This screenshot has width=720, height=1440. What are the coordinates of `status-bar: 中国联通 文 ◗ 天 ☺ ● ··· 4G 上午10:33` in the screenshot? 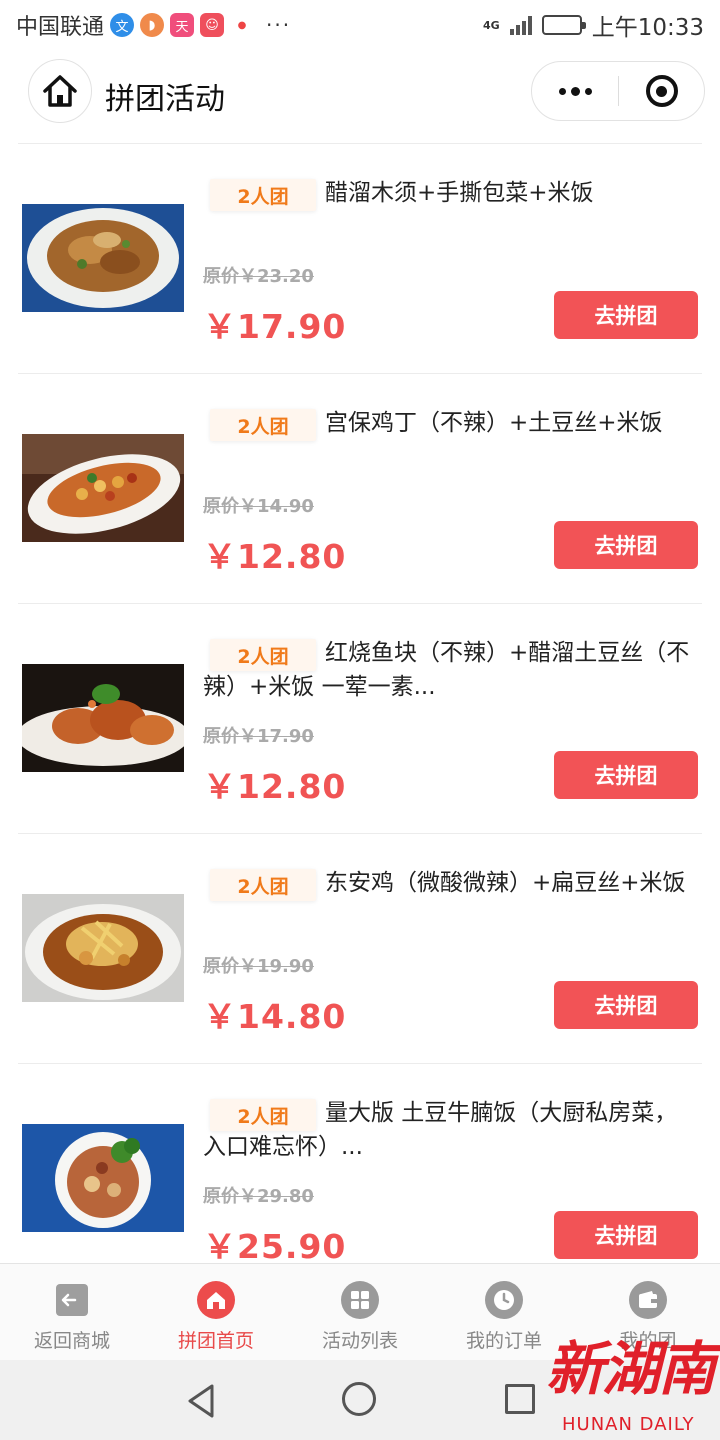 It's located at (360, 25).